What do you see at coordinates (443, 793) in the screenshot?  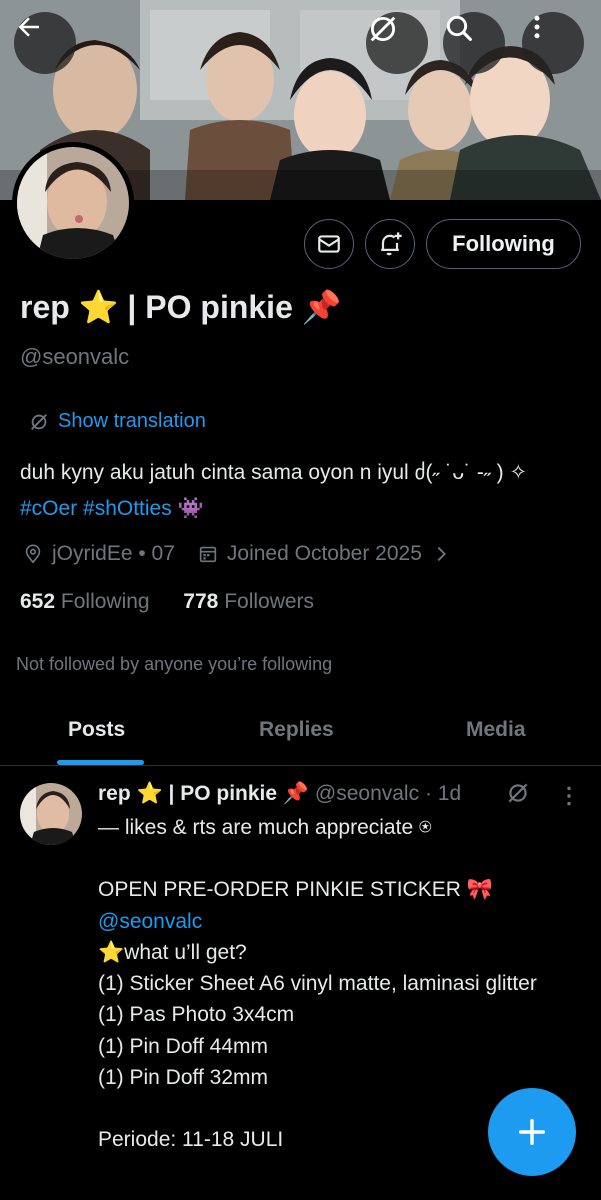 I see `post-timestamp: · 1d` at bounding box center [443, 793].